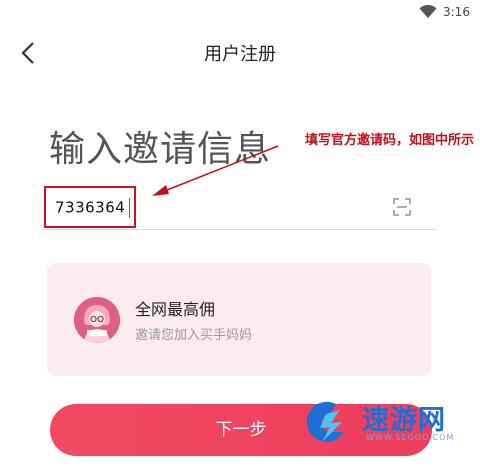 This screenshot has height=467, width=480. Describe the element at coordinates (402, 207) in the screenshot. I see `scan-icon` at that location.